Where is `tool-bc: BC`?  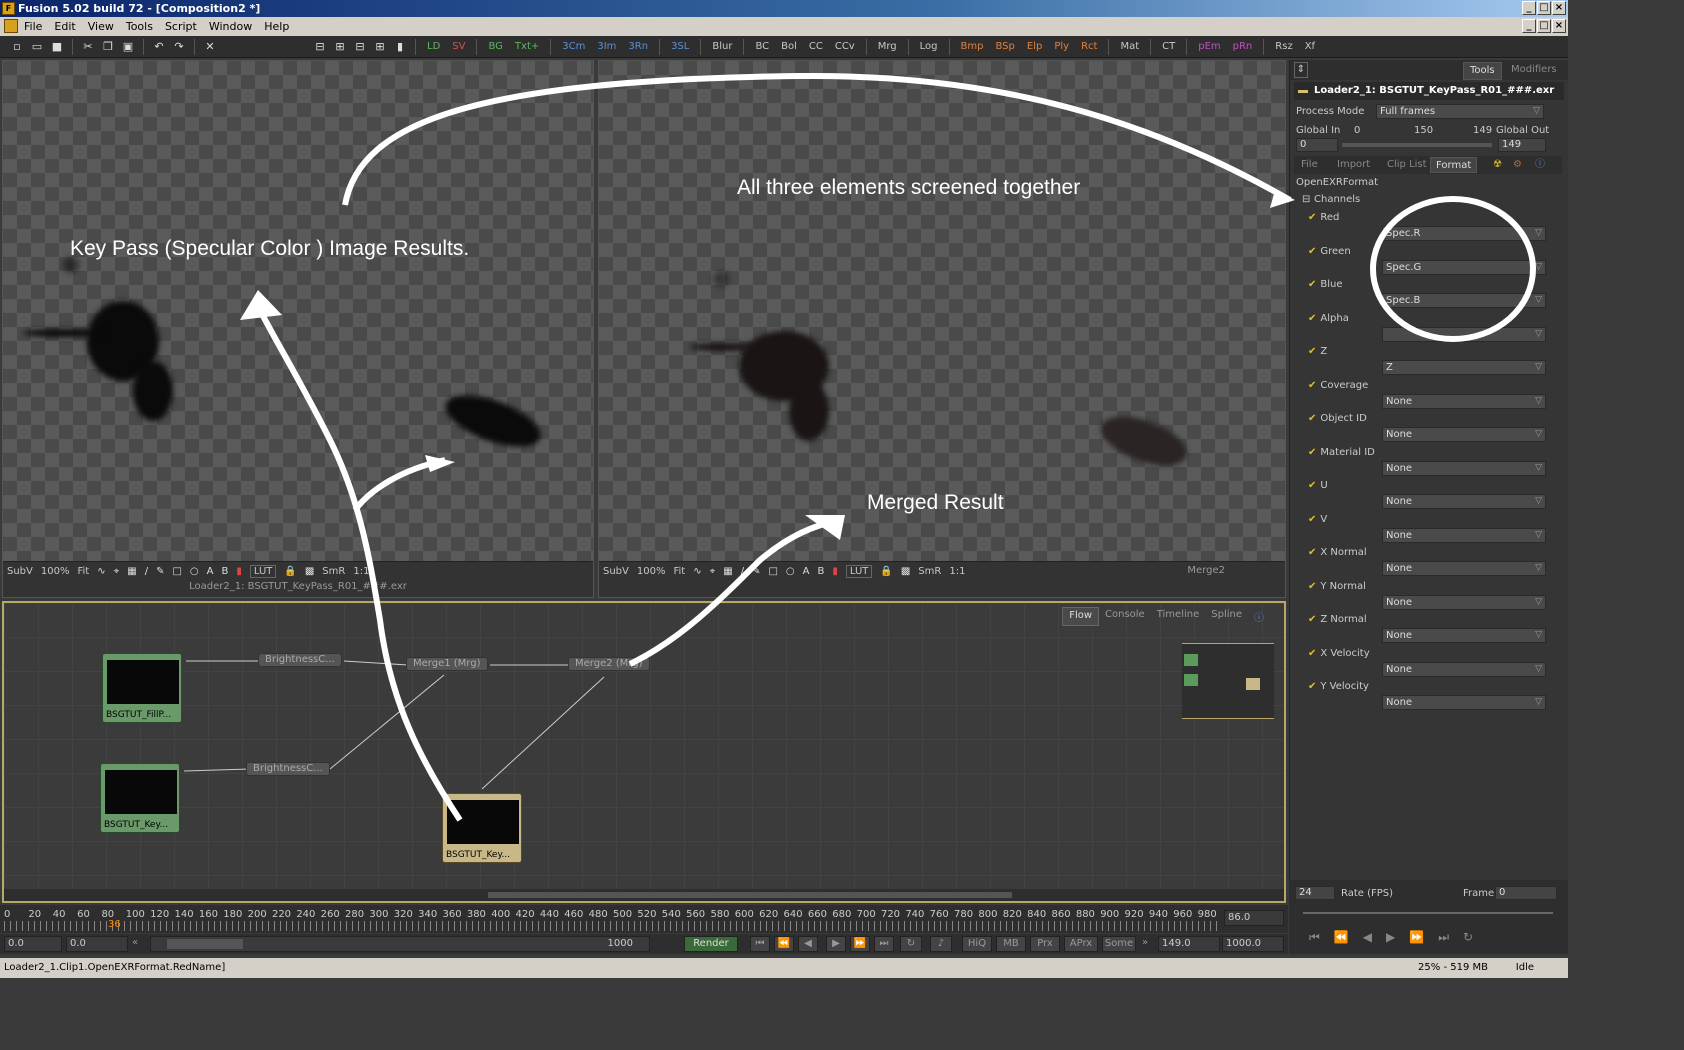
tool-bc: BC is located at coordinates (762, 47).